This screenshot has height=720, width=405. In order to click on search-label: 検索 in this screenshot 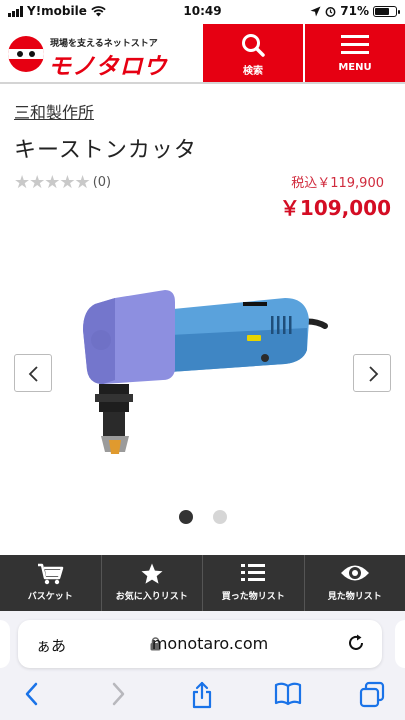, I will do `click(253, 71)`.